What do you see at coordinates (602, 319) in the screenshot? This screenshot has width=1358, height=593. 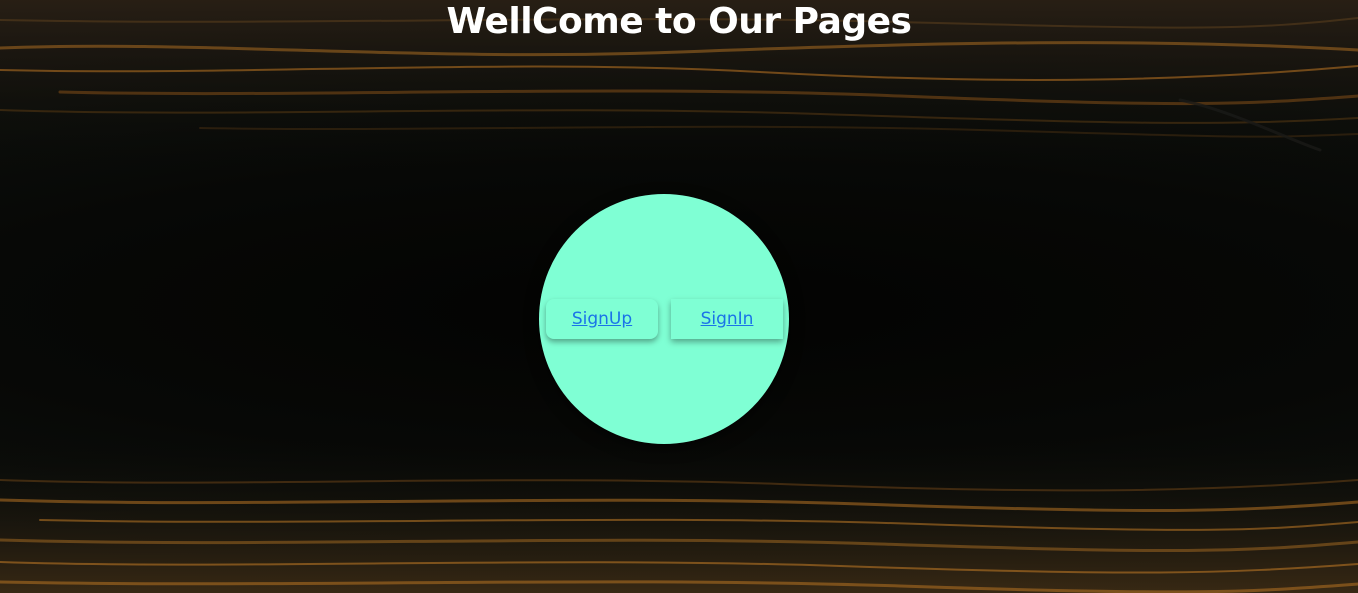 I see `signup-link: SignUp` at bounding box center [602, 319].